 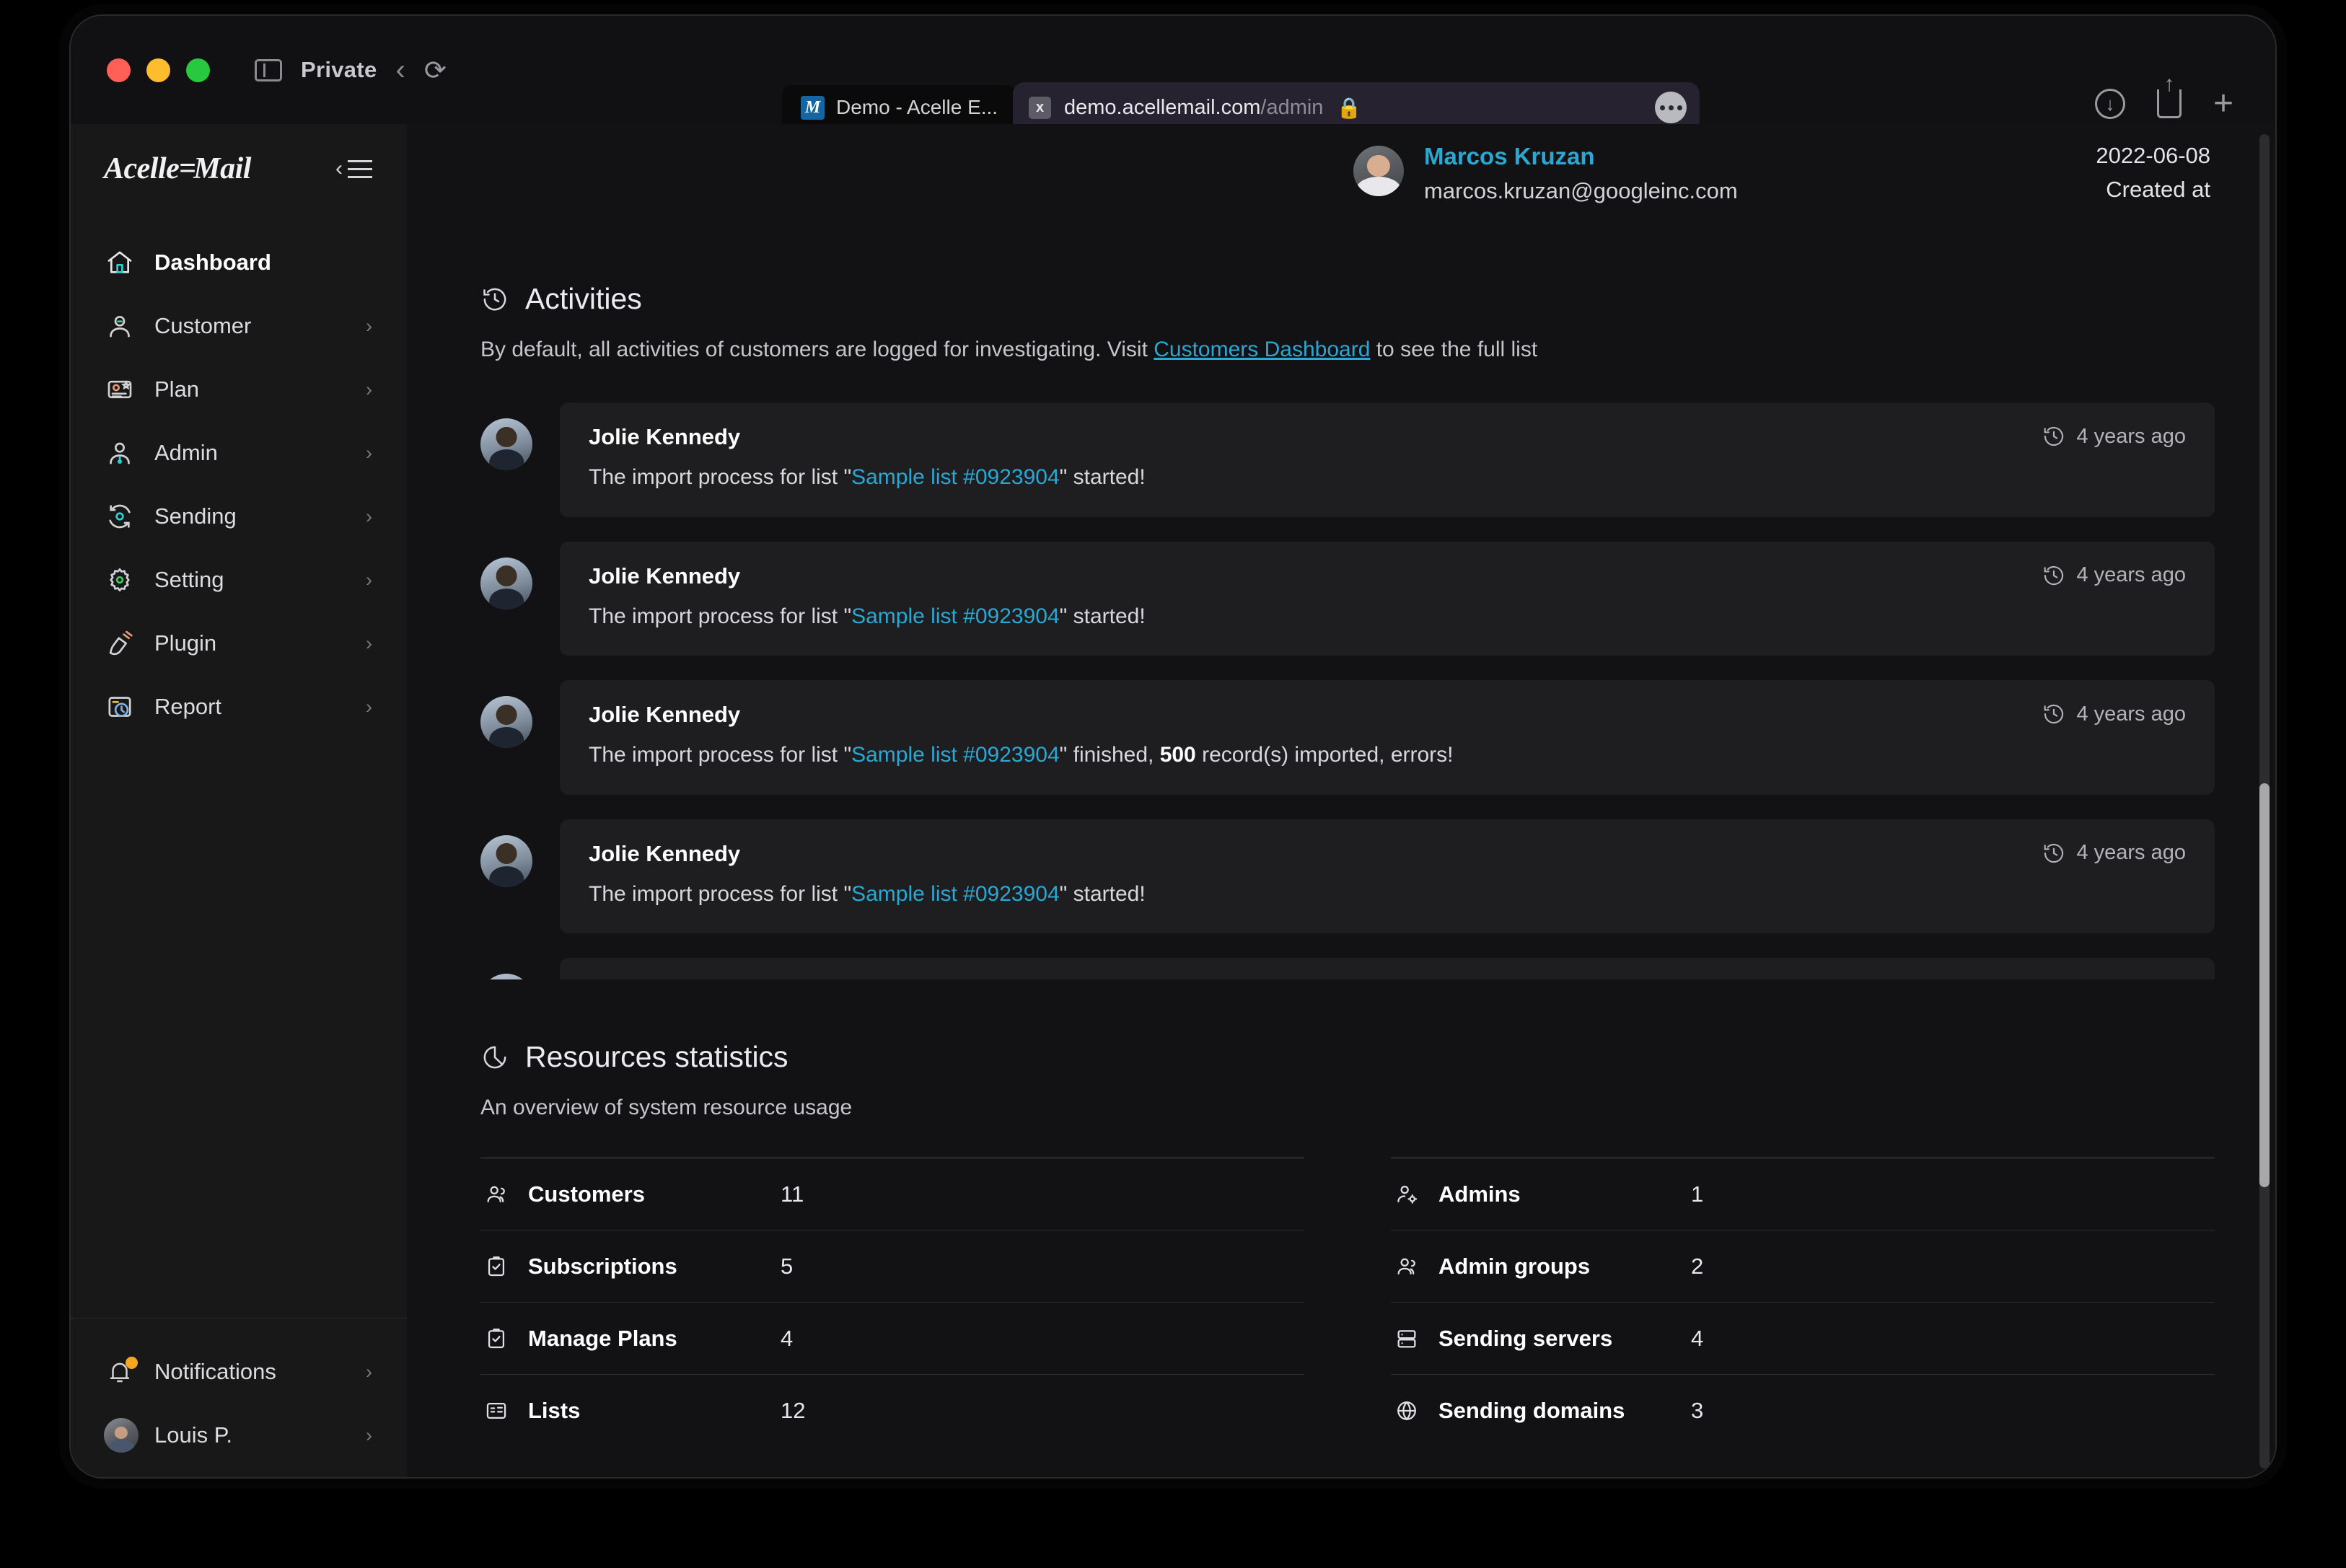 What do you see at coordinates (239, 1372) in the screenshot?
I see `sidebar-item-notifications: Notifications ›` at bounding box center [239, 1372].